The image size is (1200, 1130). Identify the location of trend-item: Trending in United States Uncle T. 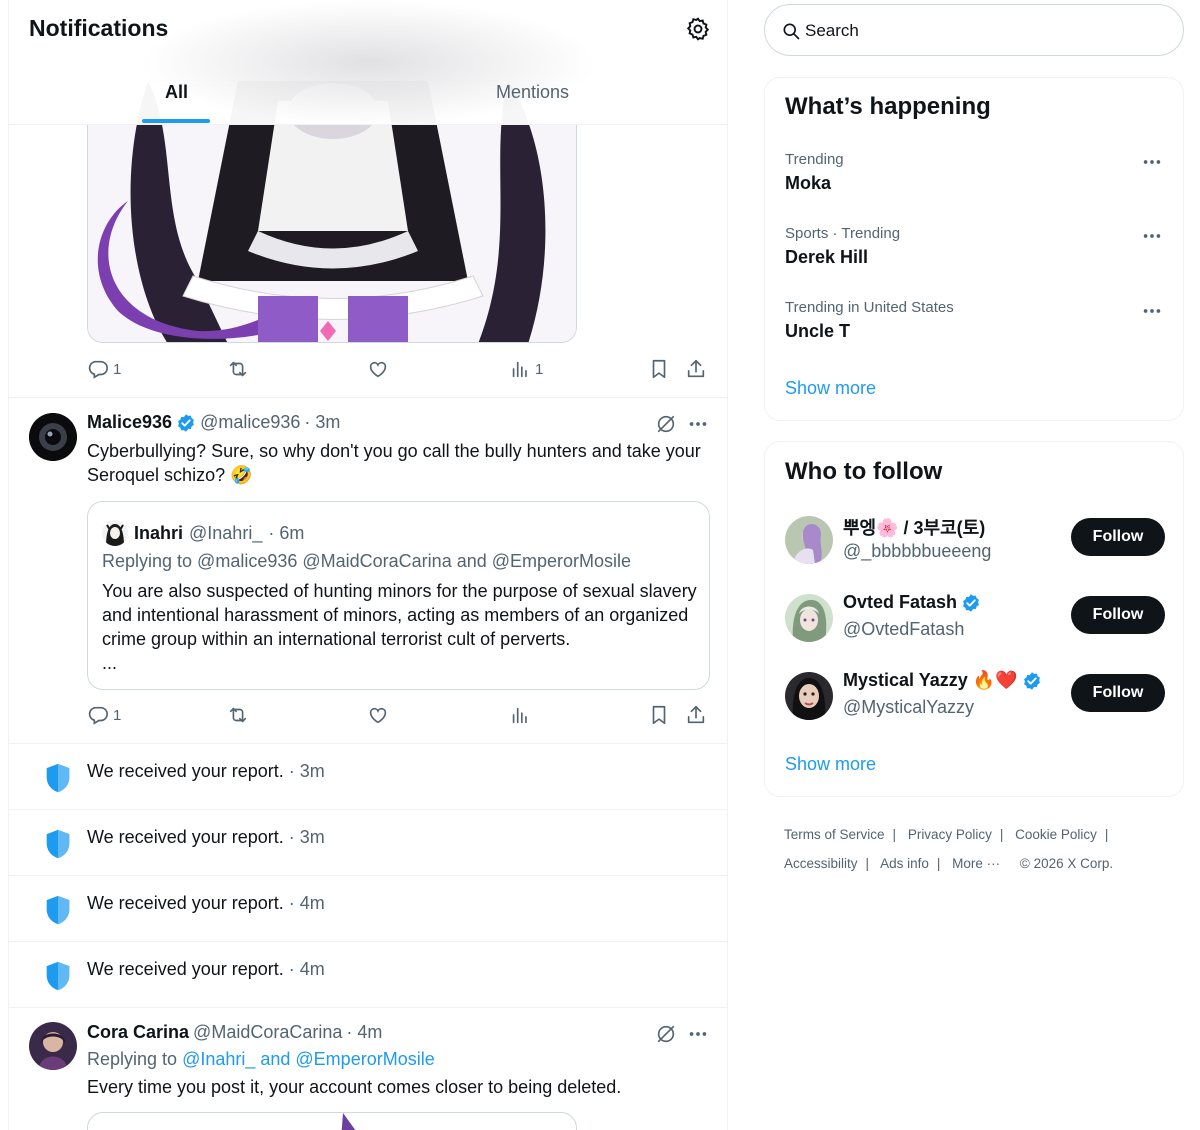
(975, 329).